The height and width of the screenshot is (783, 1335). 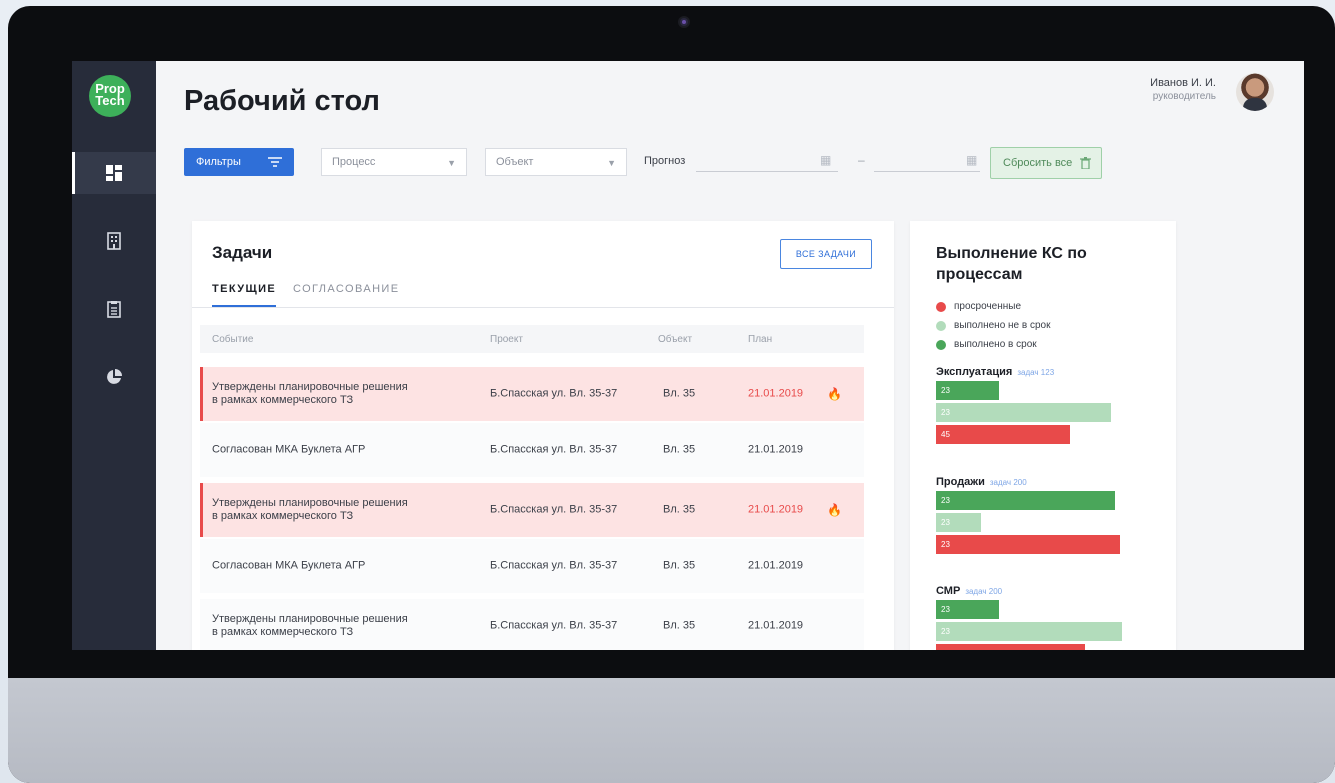 I want to click on reset-all-button: Сбросить все, so click(x=1046, y=163).